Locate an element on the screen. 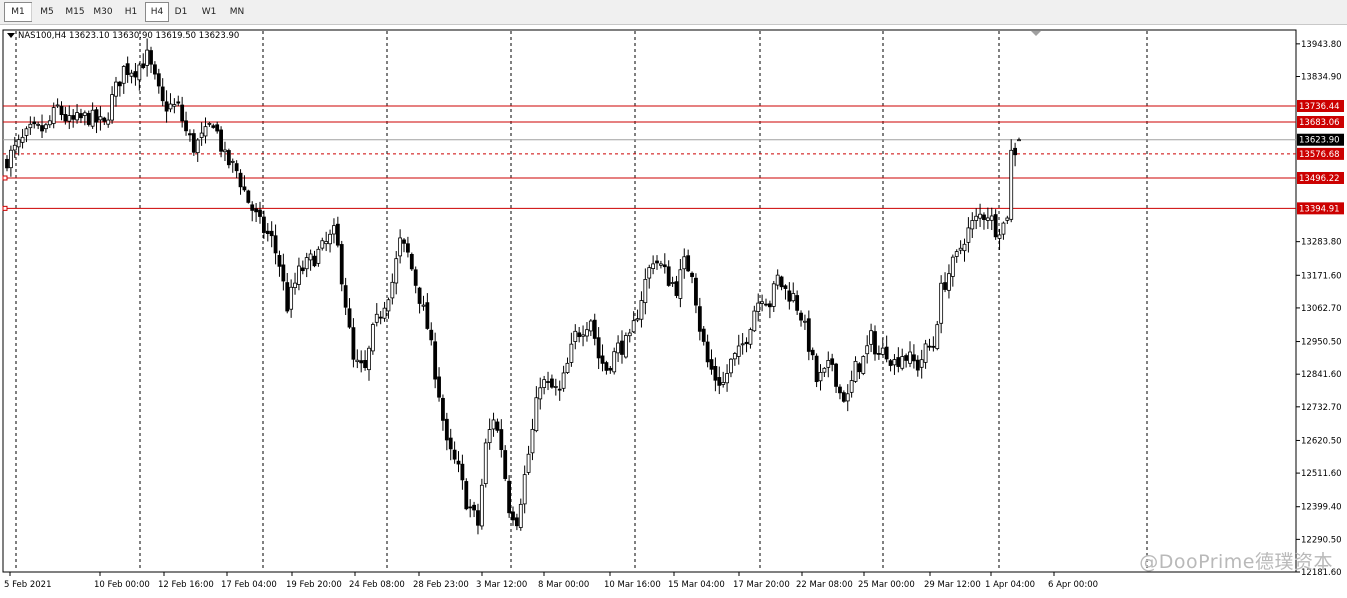 The height and width of the screenshot is (598, 1347). timeframe-button-m1: M1 is located at coordinates (18, 12).